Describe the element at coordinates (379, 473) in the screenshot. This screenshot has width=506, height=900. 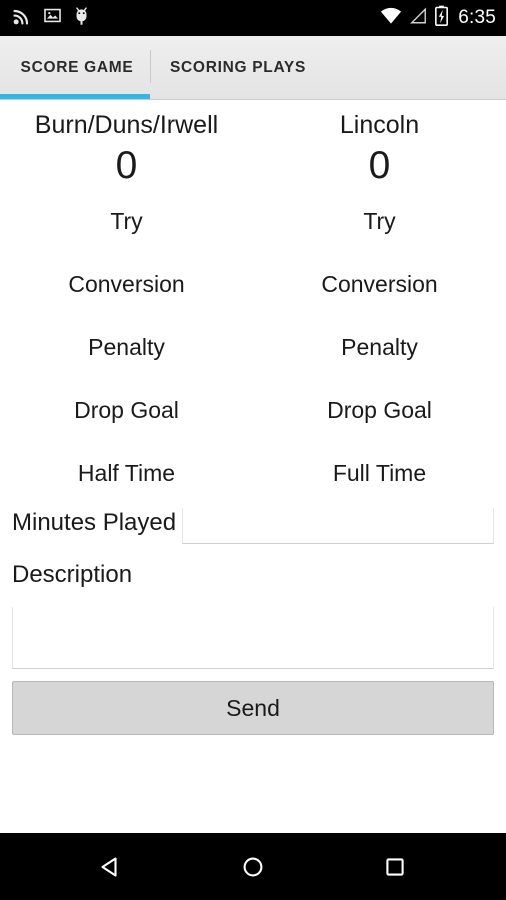
I see `full-time-button: Full Time` at that location.